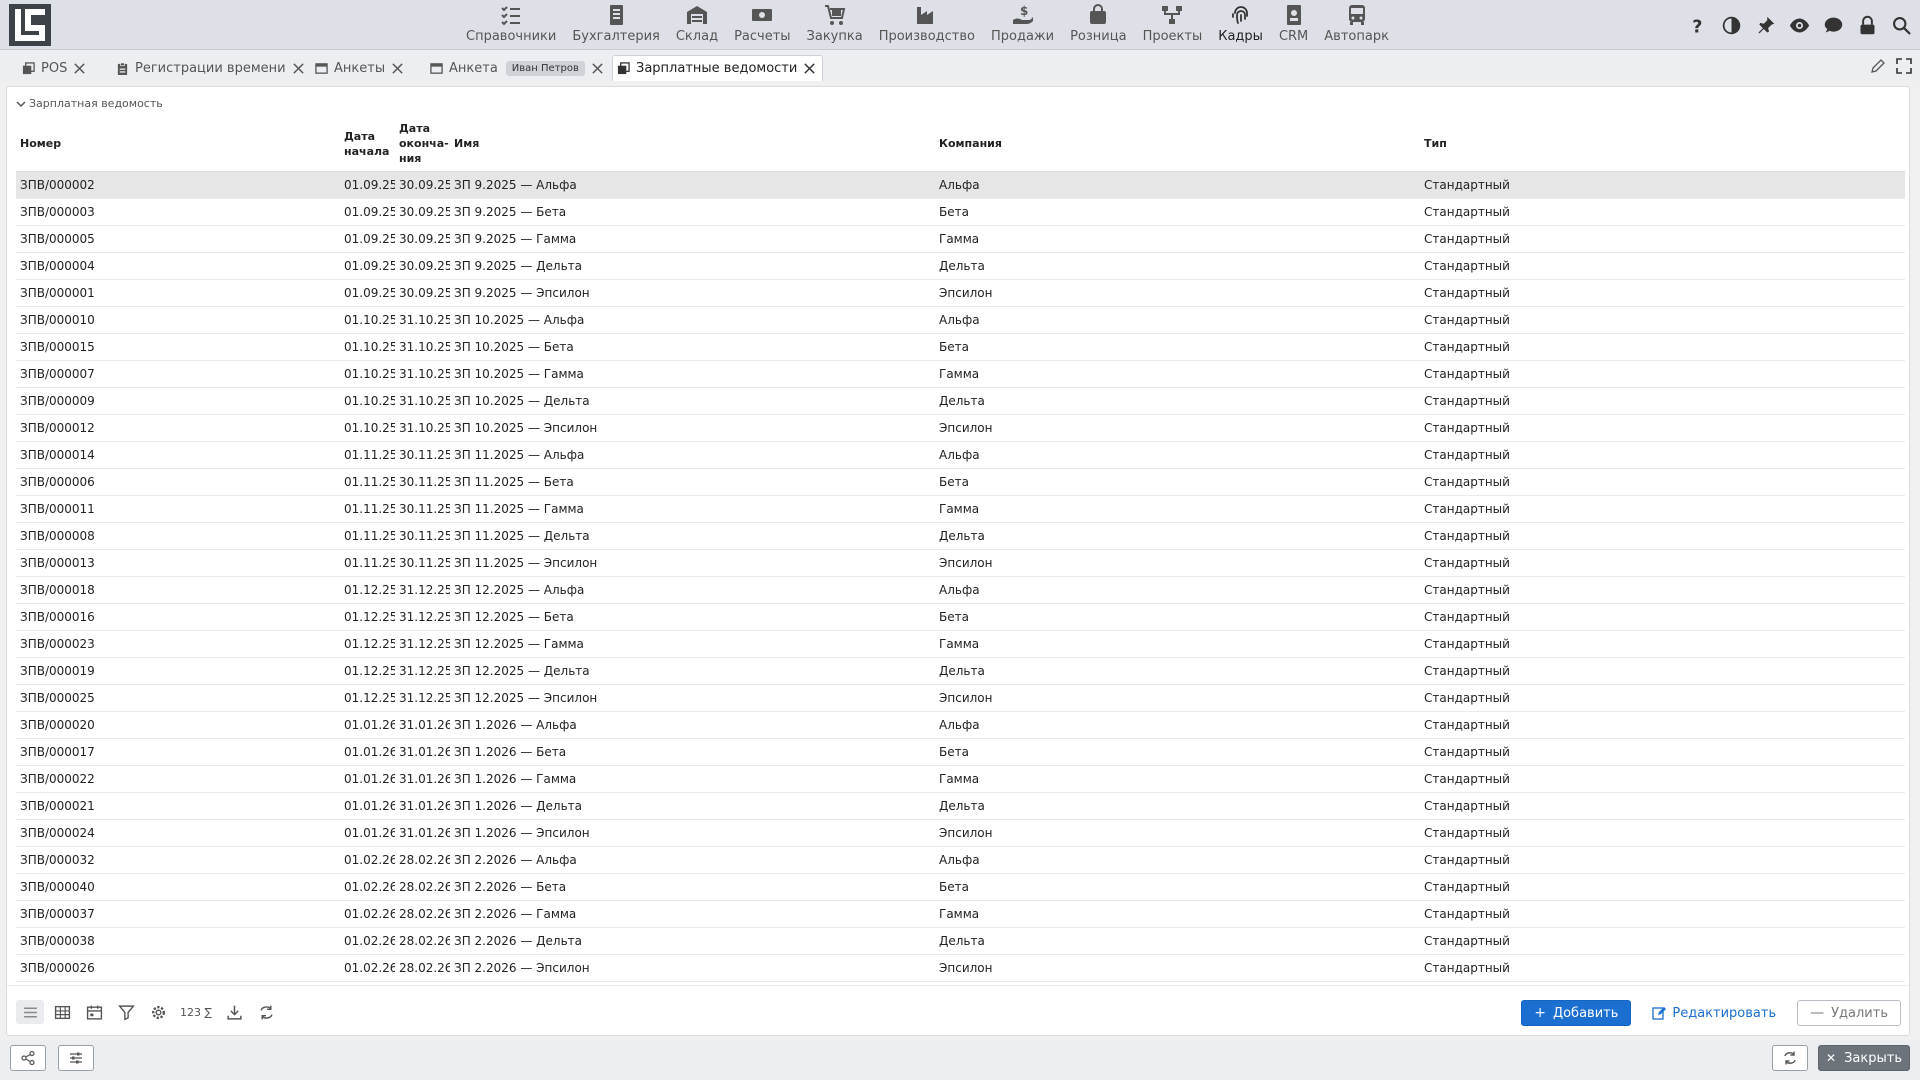 This screenshot has width=1920, height=1080. Describe the element at coordinates (1864, 1058) in the screenshot. I see `close-button: ✕ Закрыть` at that location.